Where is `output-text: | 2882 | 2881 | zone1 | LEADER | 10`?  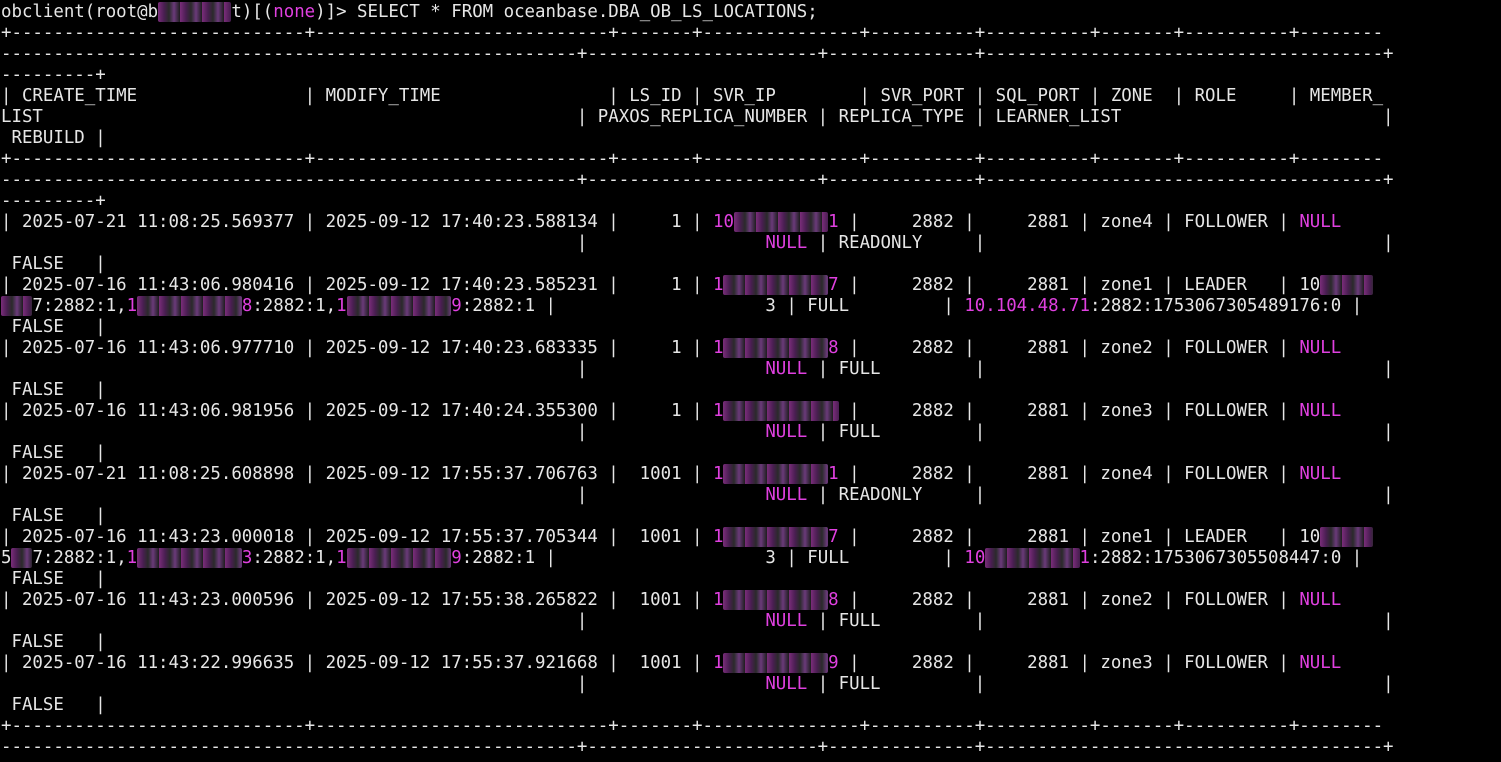 output-text: | 2882 | 2881 | zone1 | LEADER | 10 is located at coordinates (1079, 537).